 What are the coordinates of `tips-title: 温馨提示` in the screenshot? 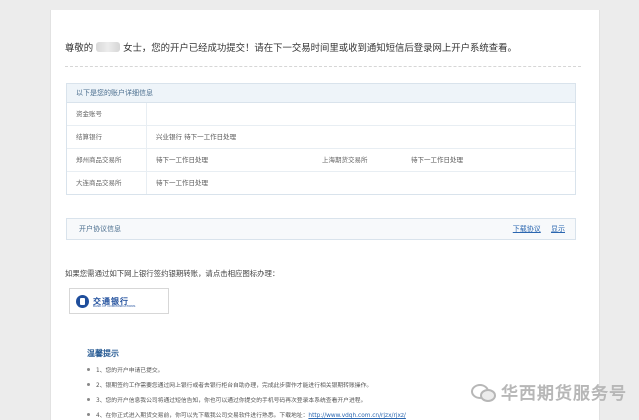 It's located at (103, 353).